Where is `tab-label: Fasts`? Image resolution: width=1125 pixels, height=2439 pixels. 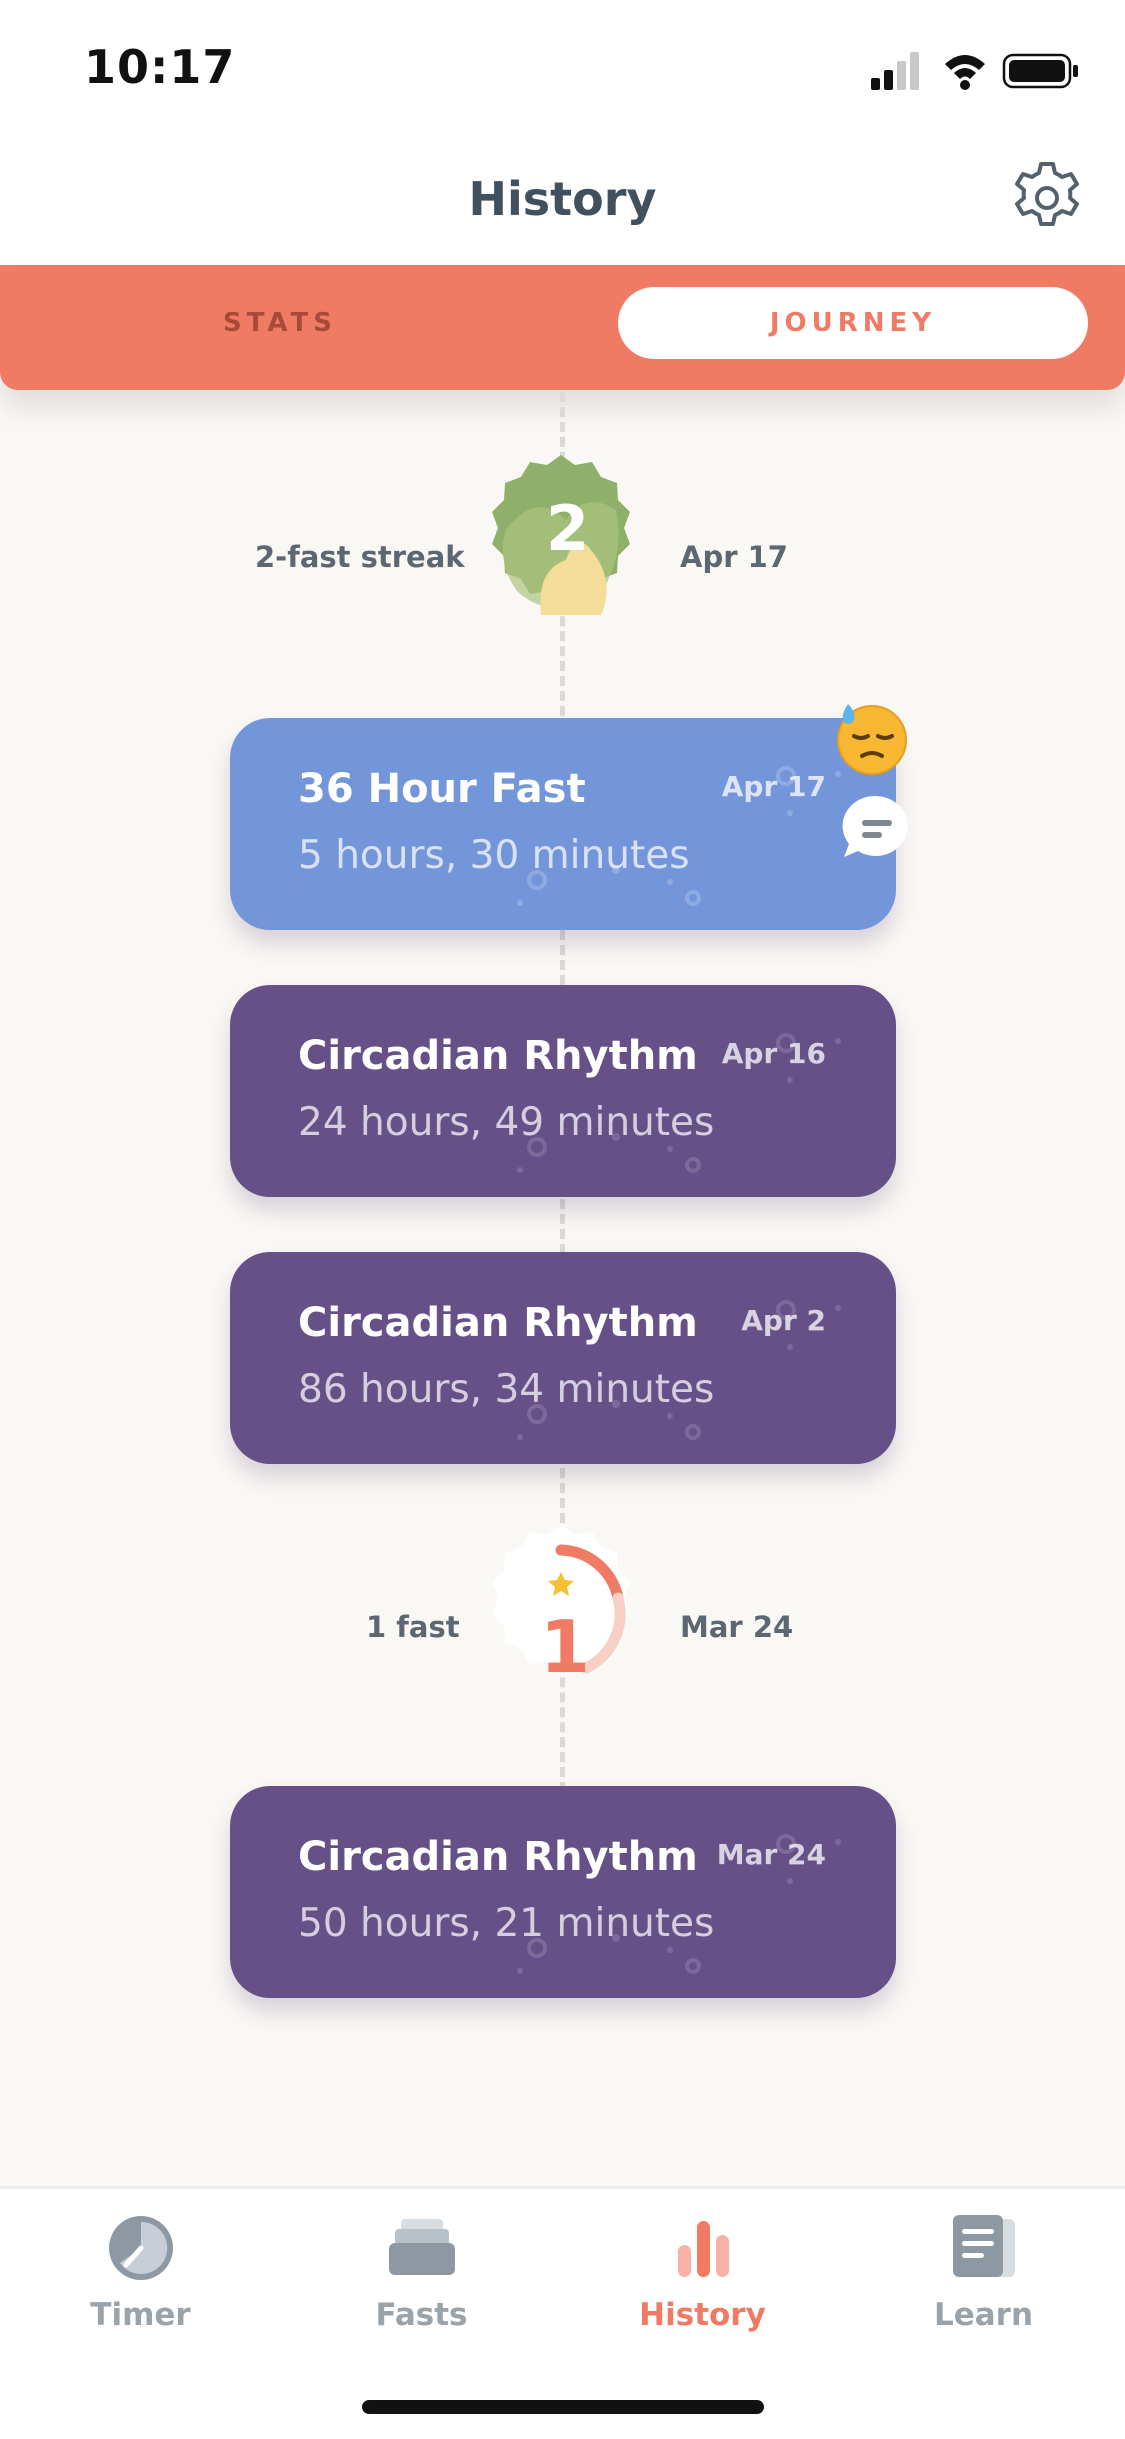
tab-label: Fasts is located at coordinates (421, 2315).